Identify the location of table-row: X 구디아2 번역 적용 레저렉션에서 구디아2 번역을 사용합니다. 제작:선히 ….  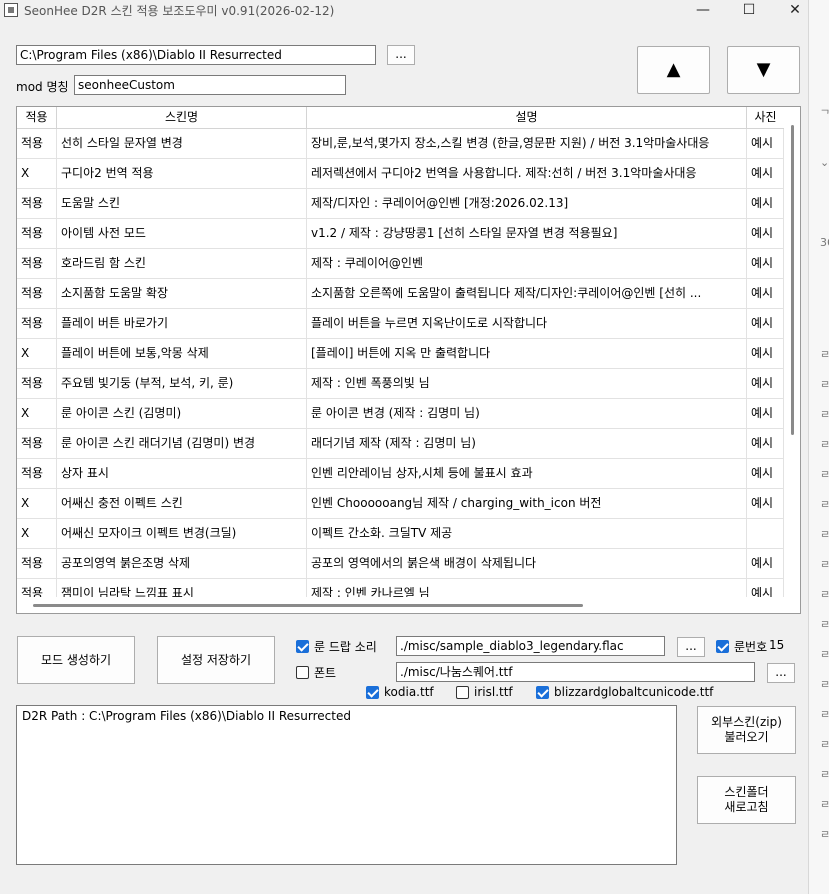
(408, 174).